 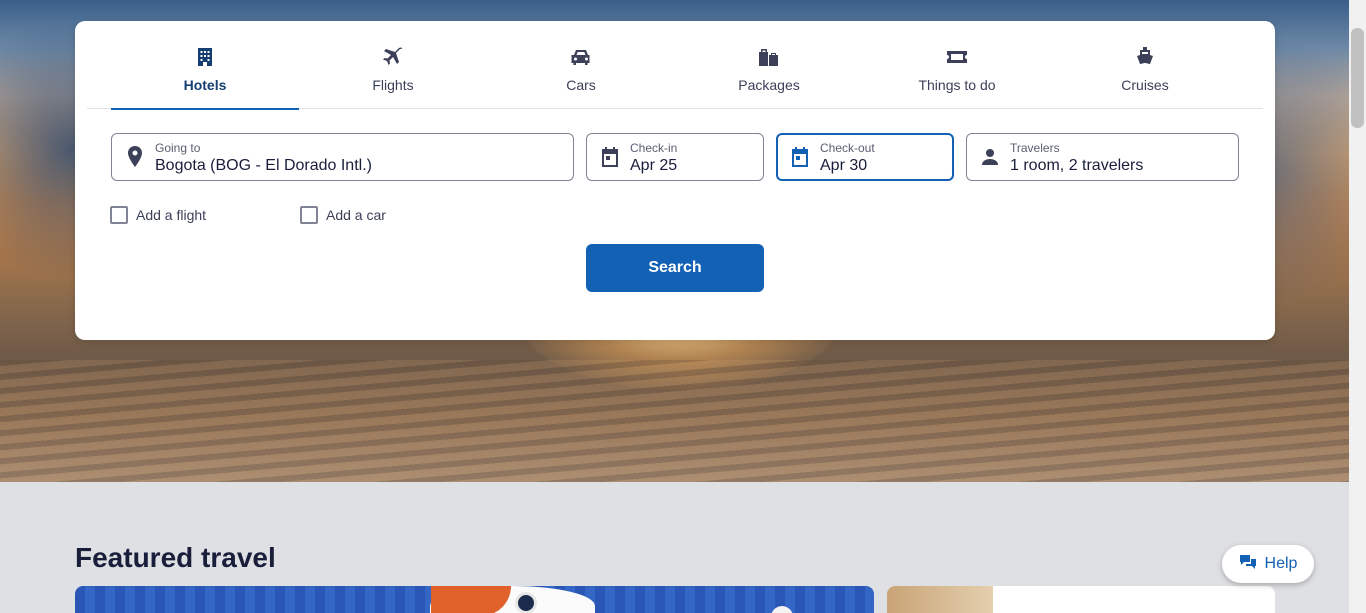 I want to click on featured-image-pool-float, so click(x=474, y=599).